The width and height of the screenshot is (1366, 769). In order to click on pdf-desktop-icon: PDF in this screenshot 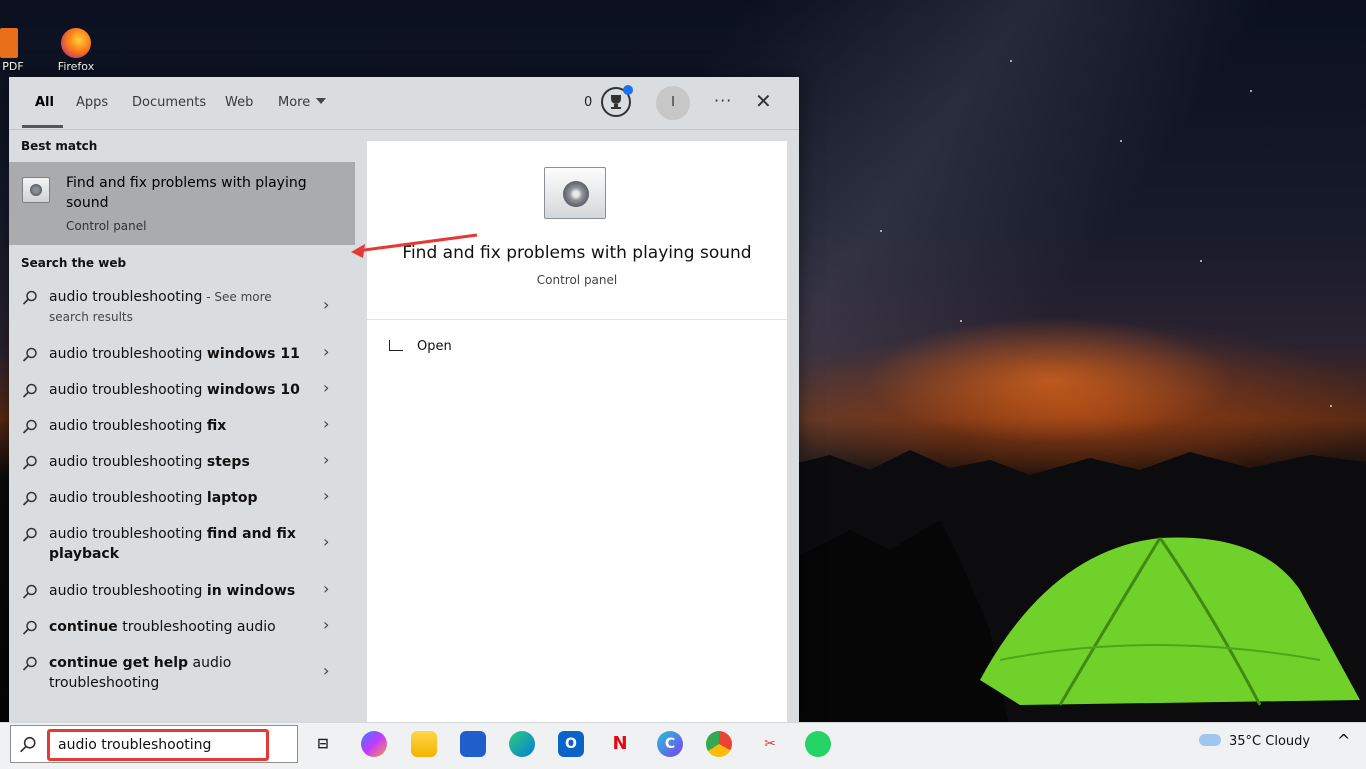, I will do `click(13, 50)`.